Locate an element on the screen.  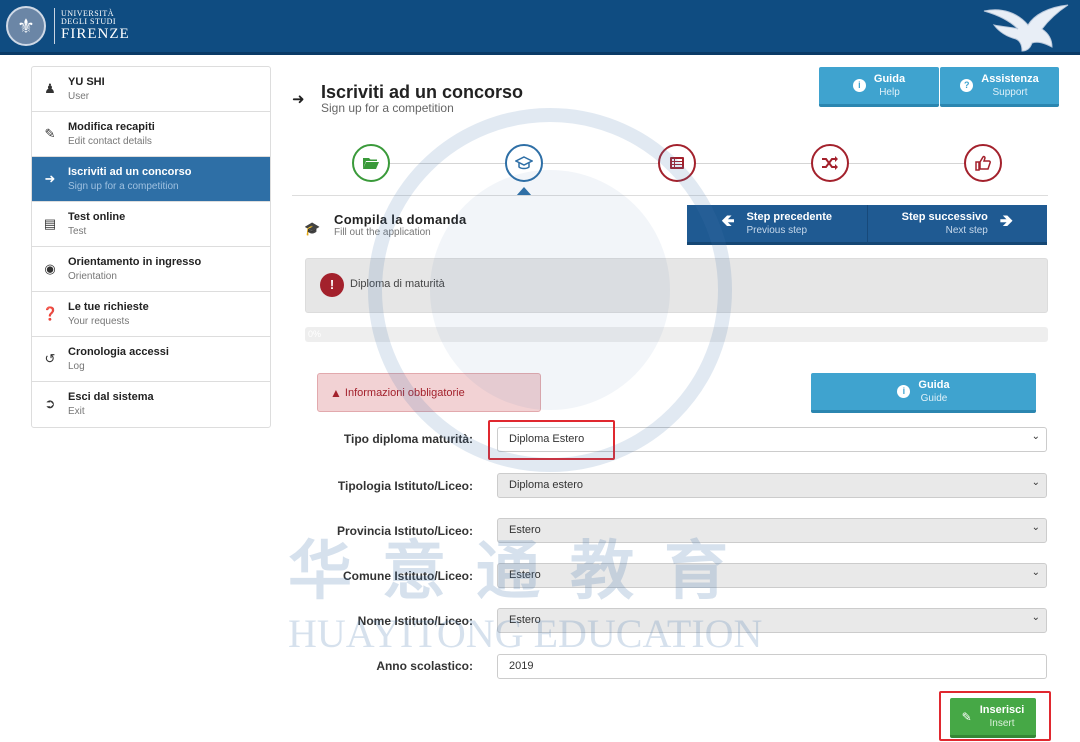
previous-step-subtitle: Previous step is located at coordinates (777, 230).